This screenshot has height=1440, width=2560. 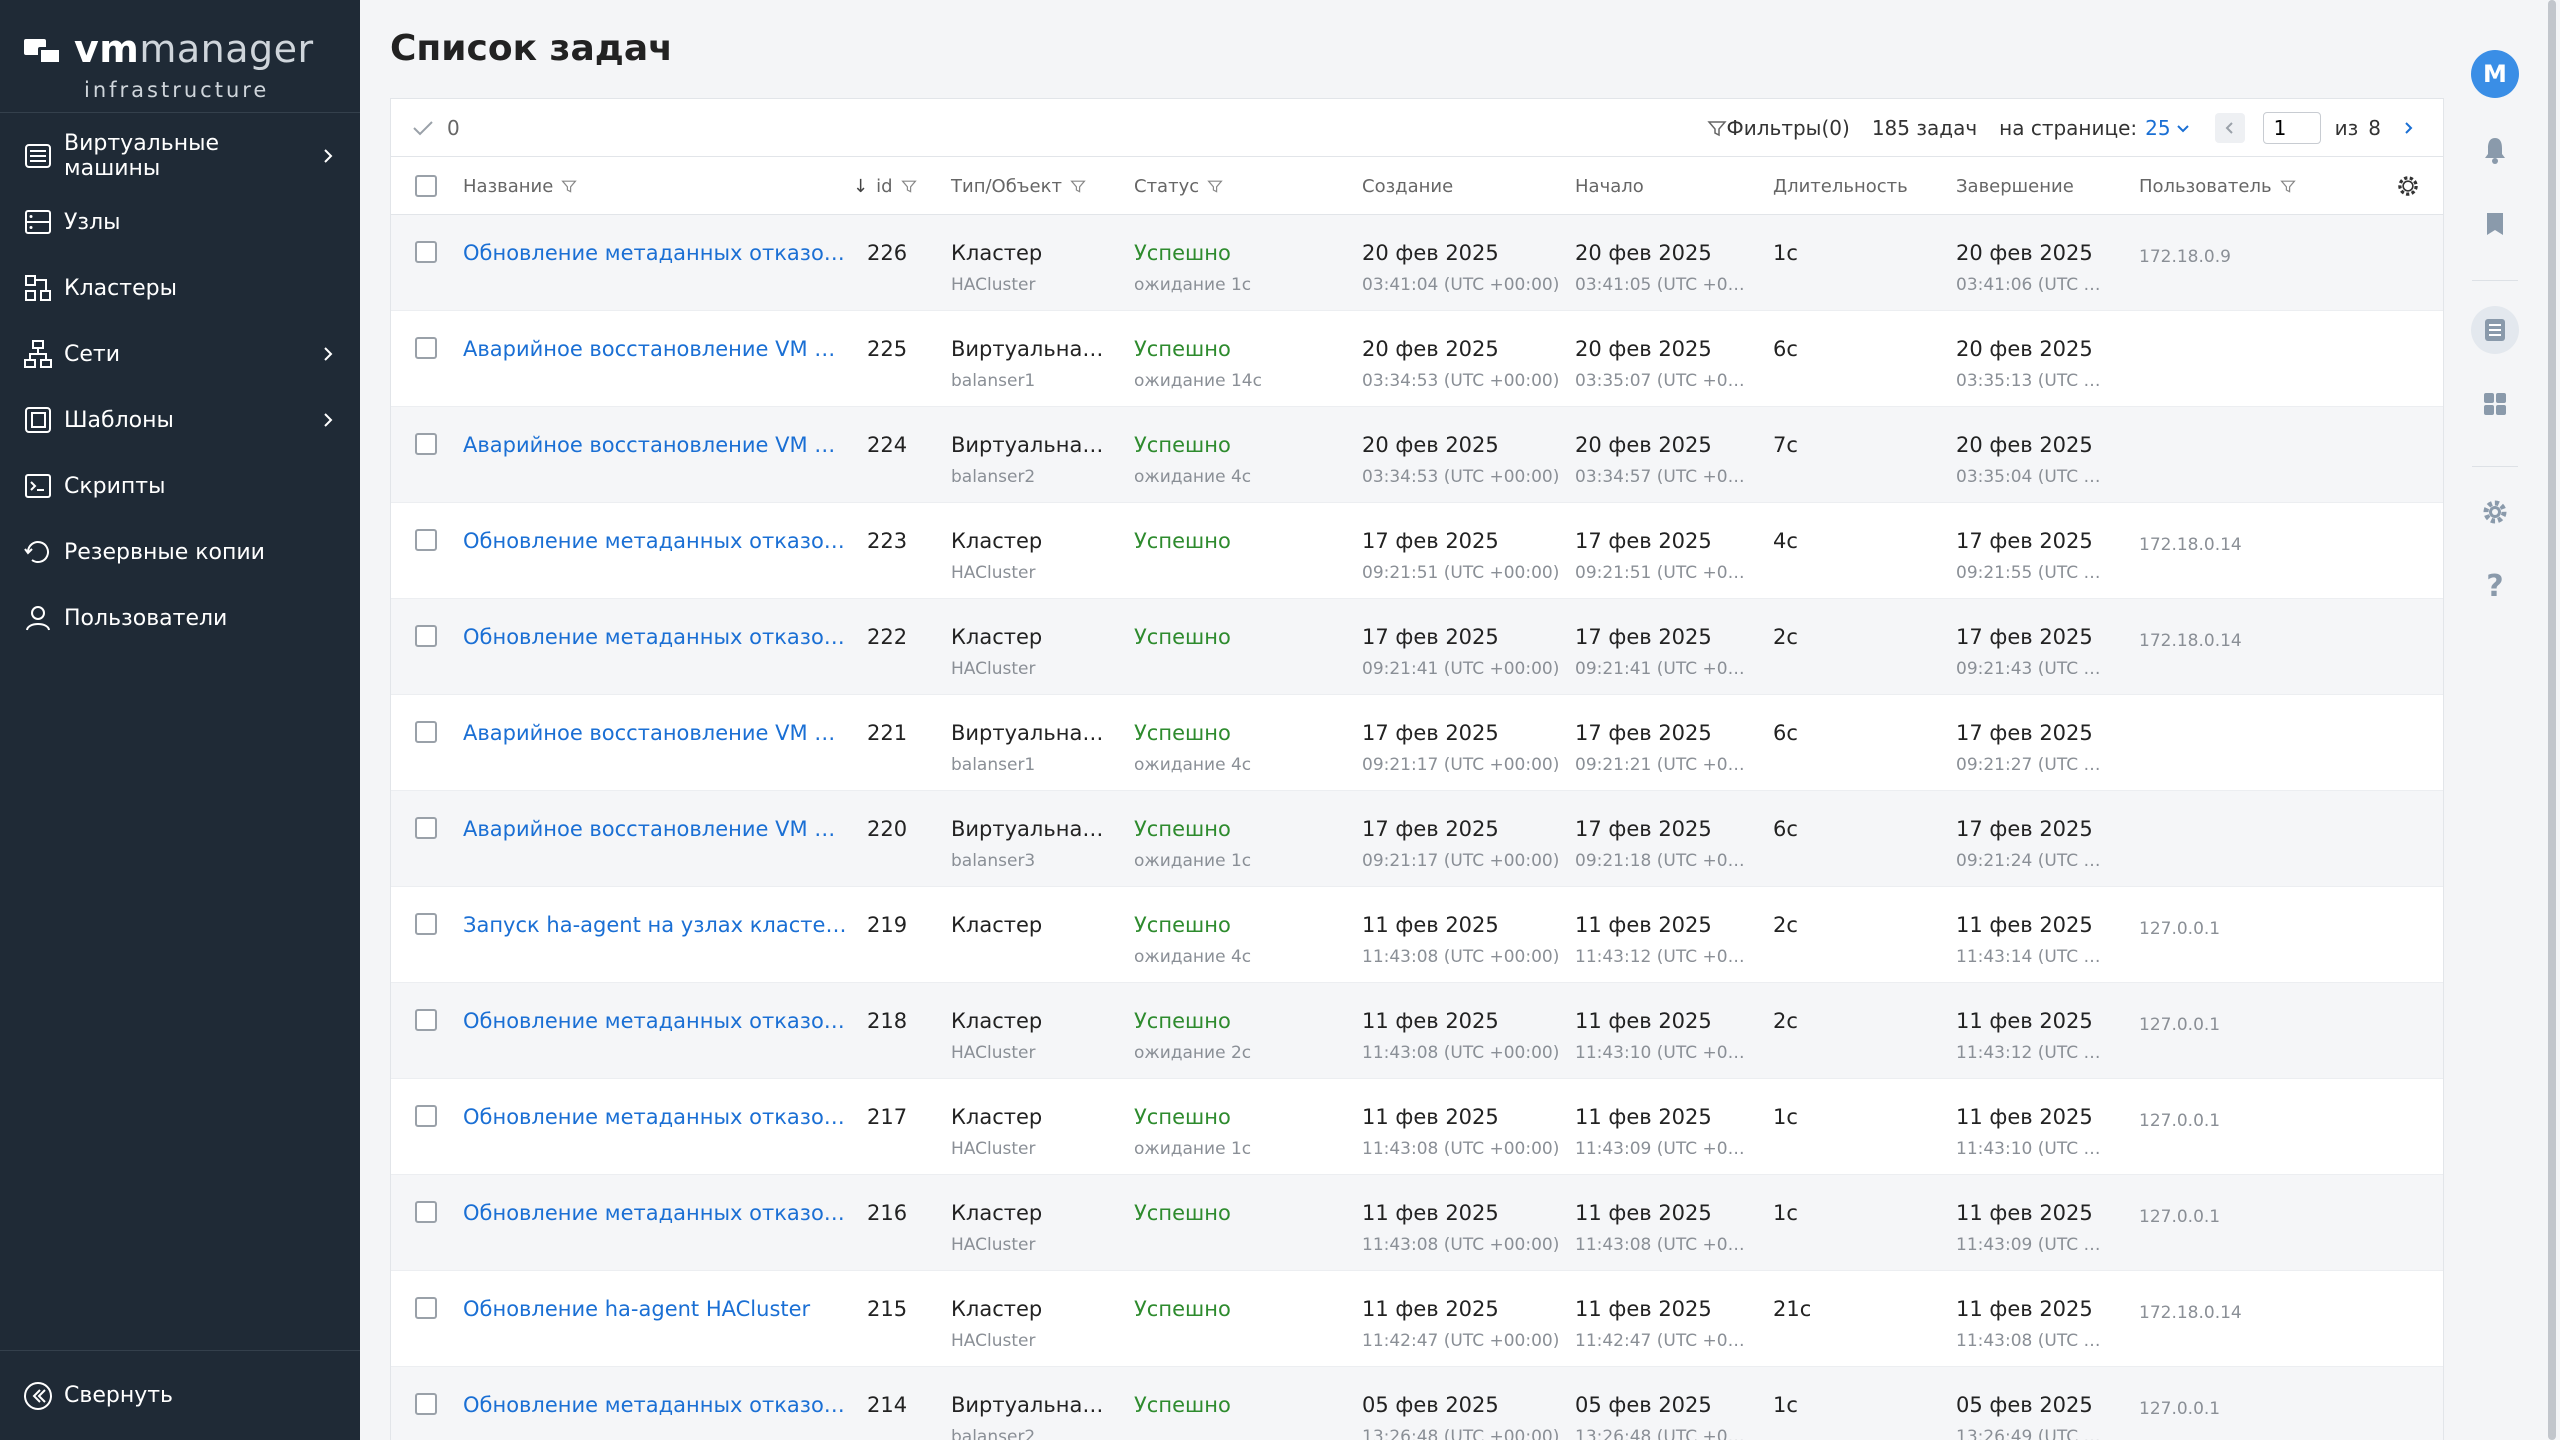 I want to click on created-time: 09:21:17 (UTC +00:00), so click(x=1461, y=861).